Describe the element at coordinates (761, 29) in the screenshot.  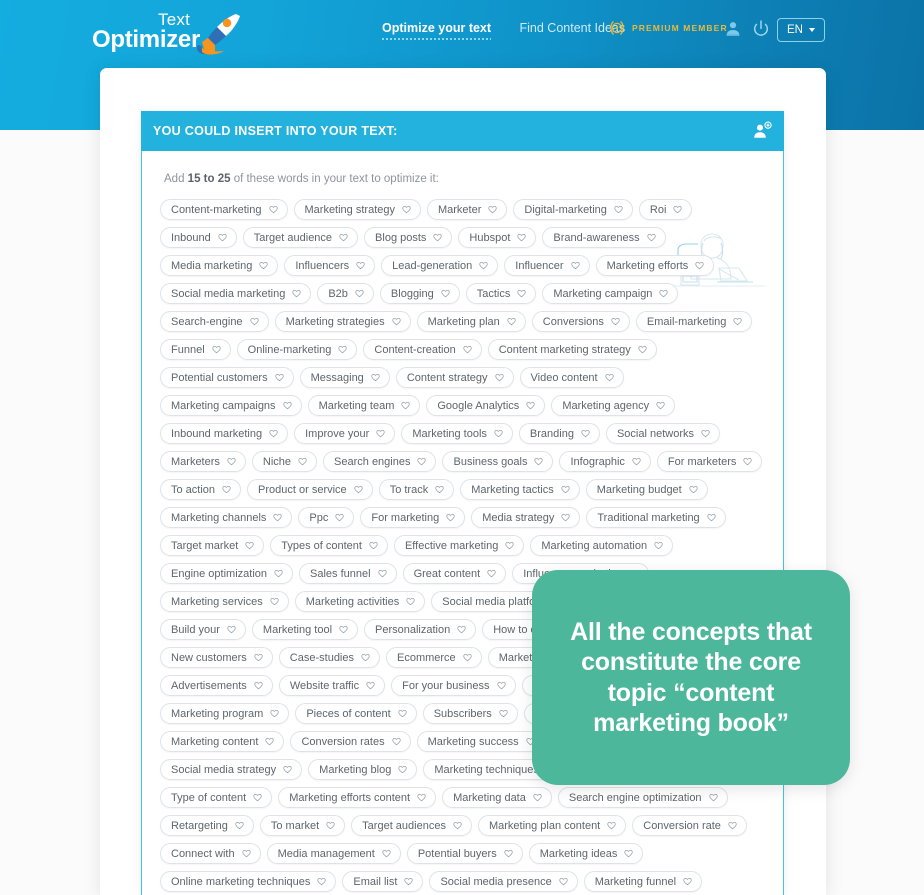
I see `power-logout-icon` at that location.